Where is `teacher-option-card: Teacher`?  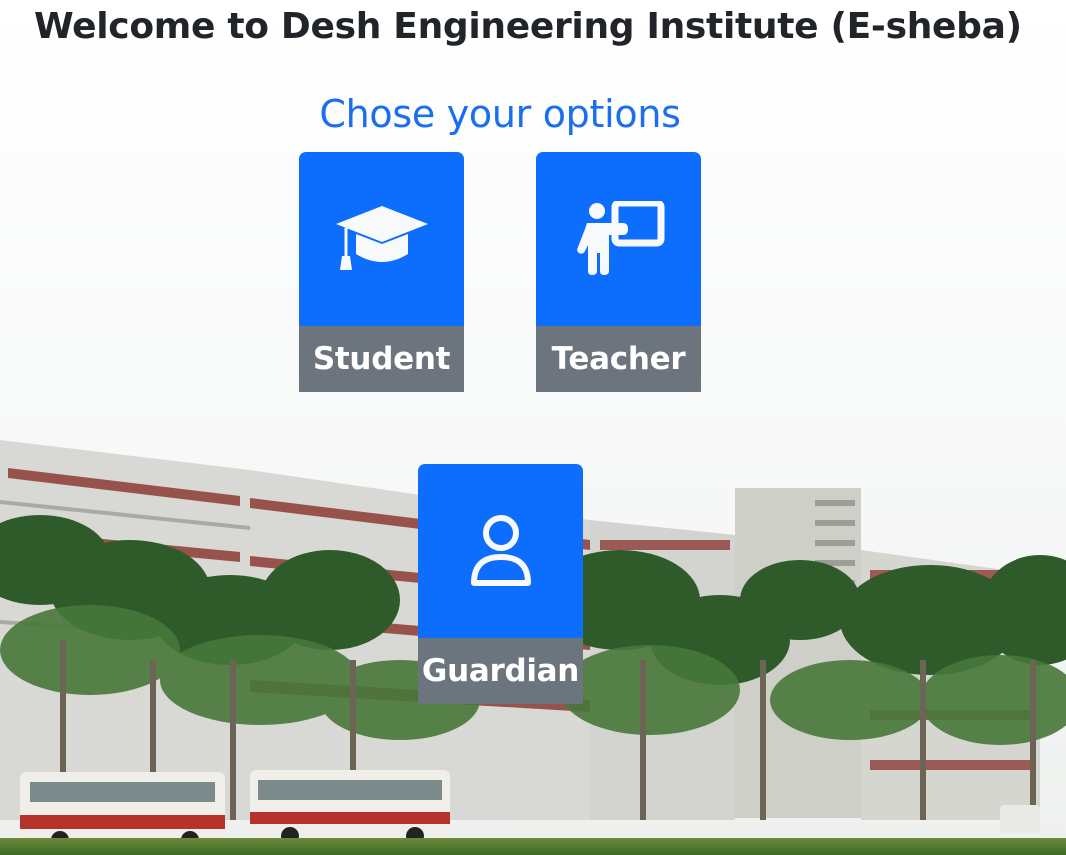
teacher-option-card: Teacher is located at coordinates (618, 272).